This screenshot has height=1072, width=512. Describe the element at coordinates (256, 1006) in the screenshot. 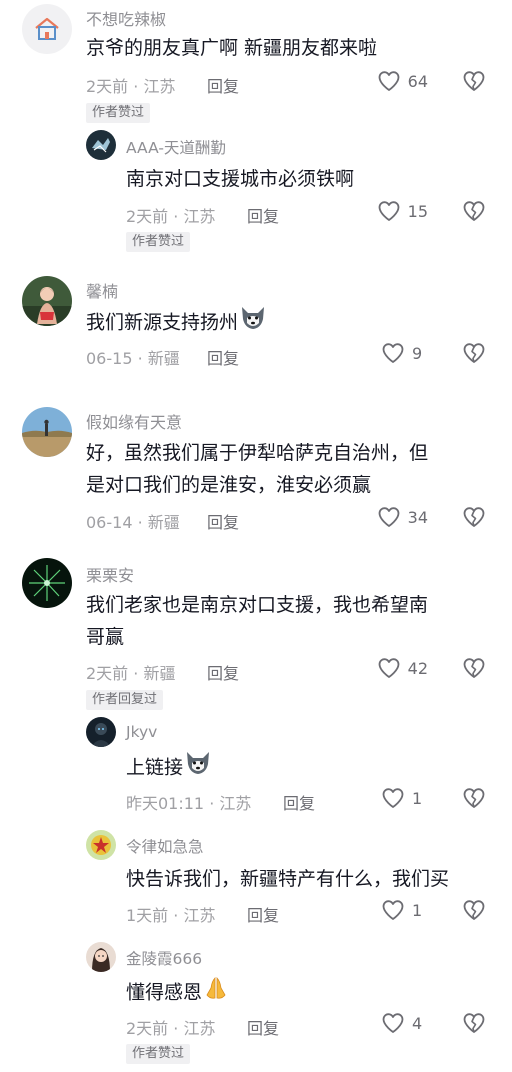

I see `reply-item: 金陵霞666 懂得感恩 2天前 · 江苏 回复 4 作者赞过` at that location.